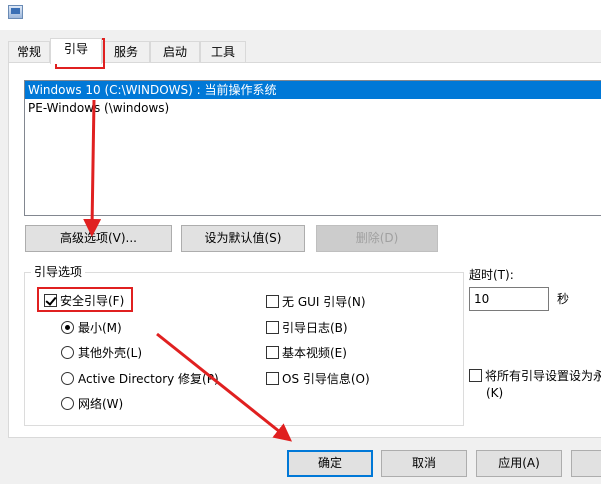 This screenshot has height=484, width=601. What do you see at coordinates (76, 51) in the screenshot?
I see `tab-boot: 引导` at bounding box center [76, 51].